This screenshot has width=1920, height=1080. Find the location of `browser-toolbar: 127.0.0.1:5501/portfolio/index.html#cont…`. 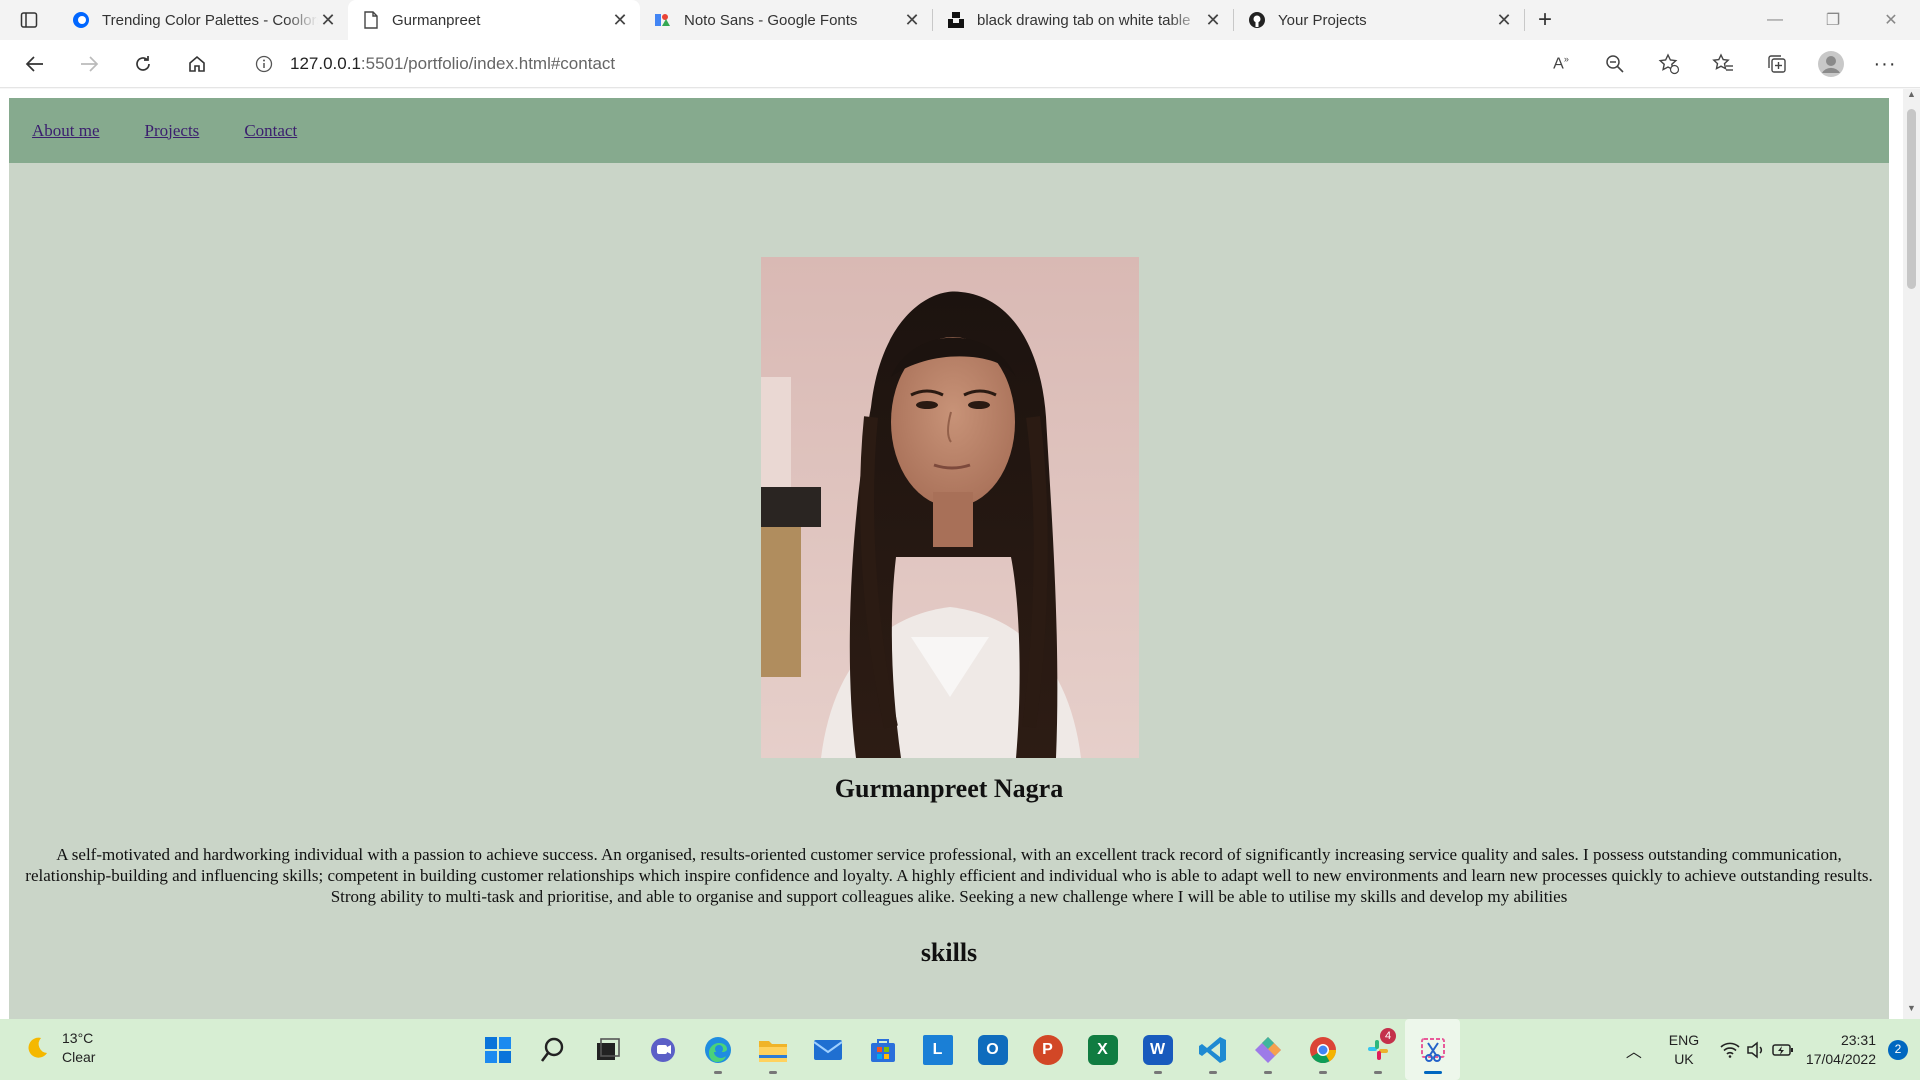

browser-toolbar: 127.0.0.1:5501/portfolio/index.html#cont… is located at coordinates (960, 64).